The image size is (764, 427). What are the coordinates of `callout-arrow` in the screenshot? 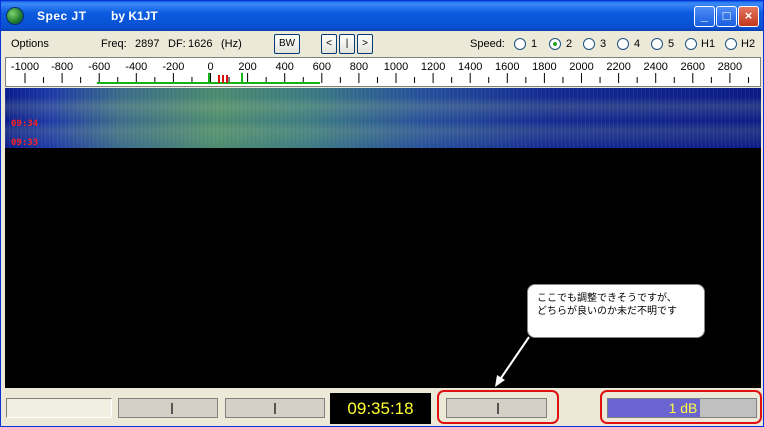 It's located at (512, 361).